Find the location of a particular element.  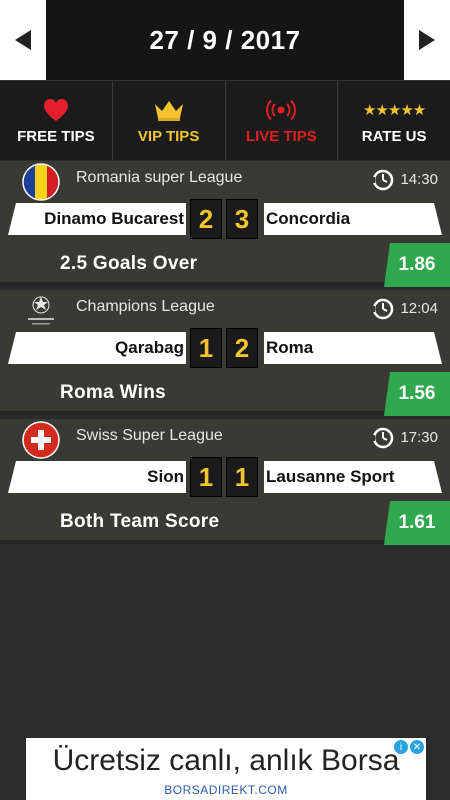

tab-live-tips: LIVE TIPS is located at coordinates (282, 120).